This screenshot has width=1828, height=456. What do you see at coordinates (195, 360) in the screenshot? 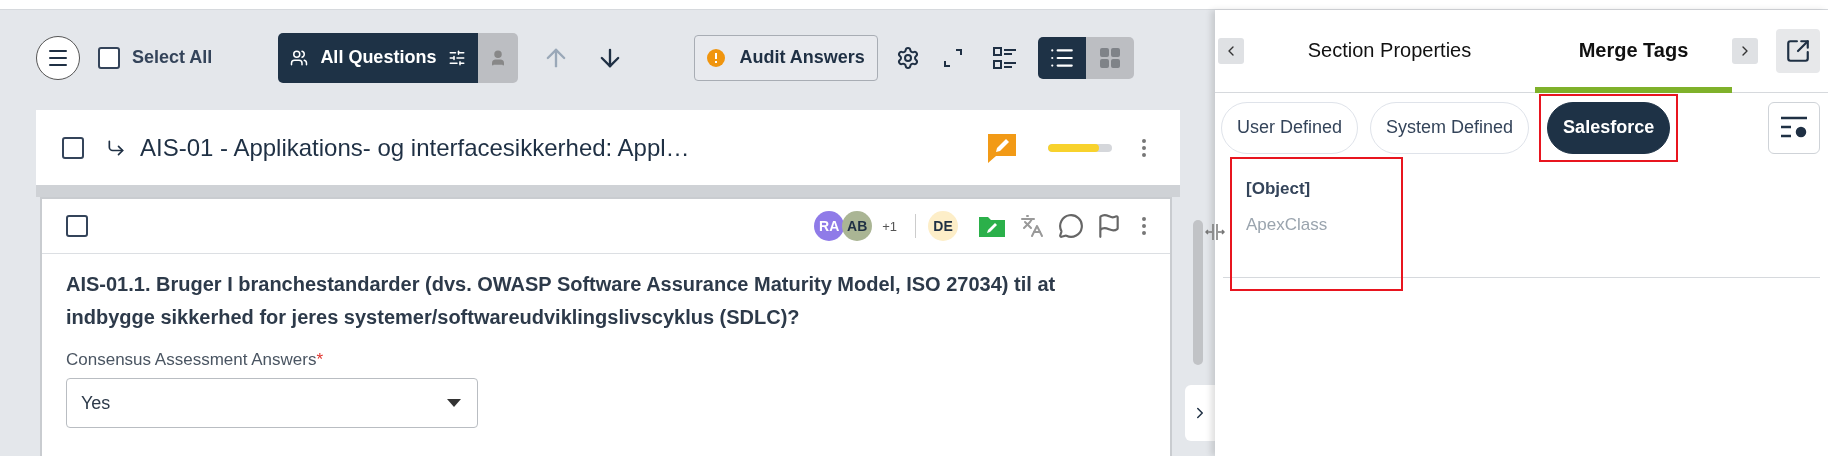
I see `field-label: Consensus Assessment Answers*` at bounding box center [195, 360].